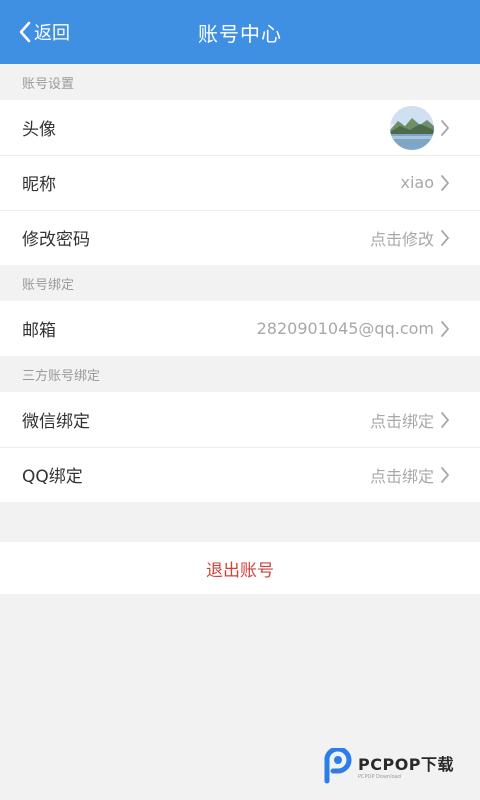  I want to click on email-row: 邮箱 2820901045@qq.com, so click(240, 328).